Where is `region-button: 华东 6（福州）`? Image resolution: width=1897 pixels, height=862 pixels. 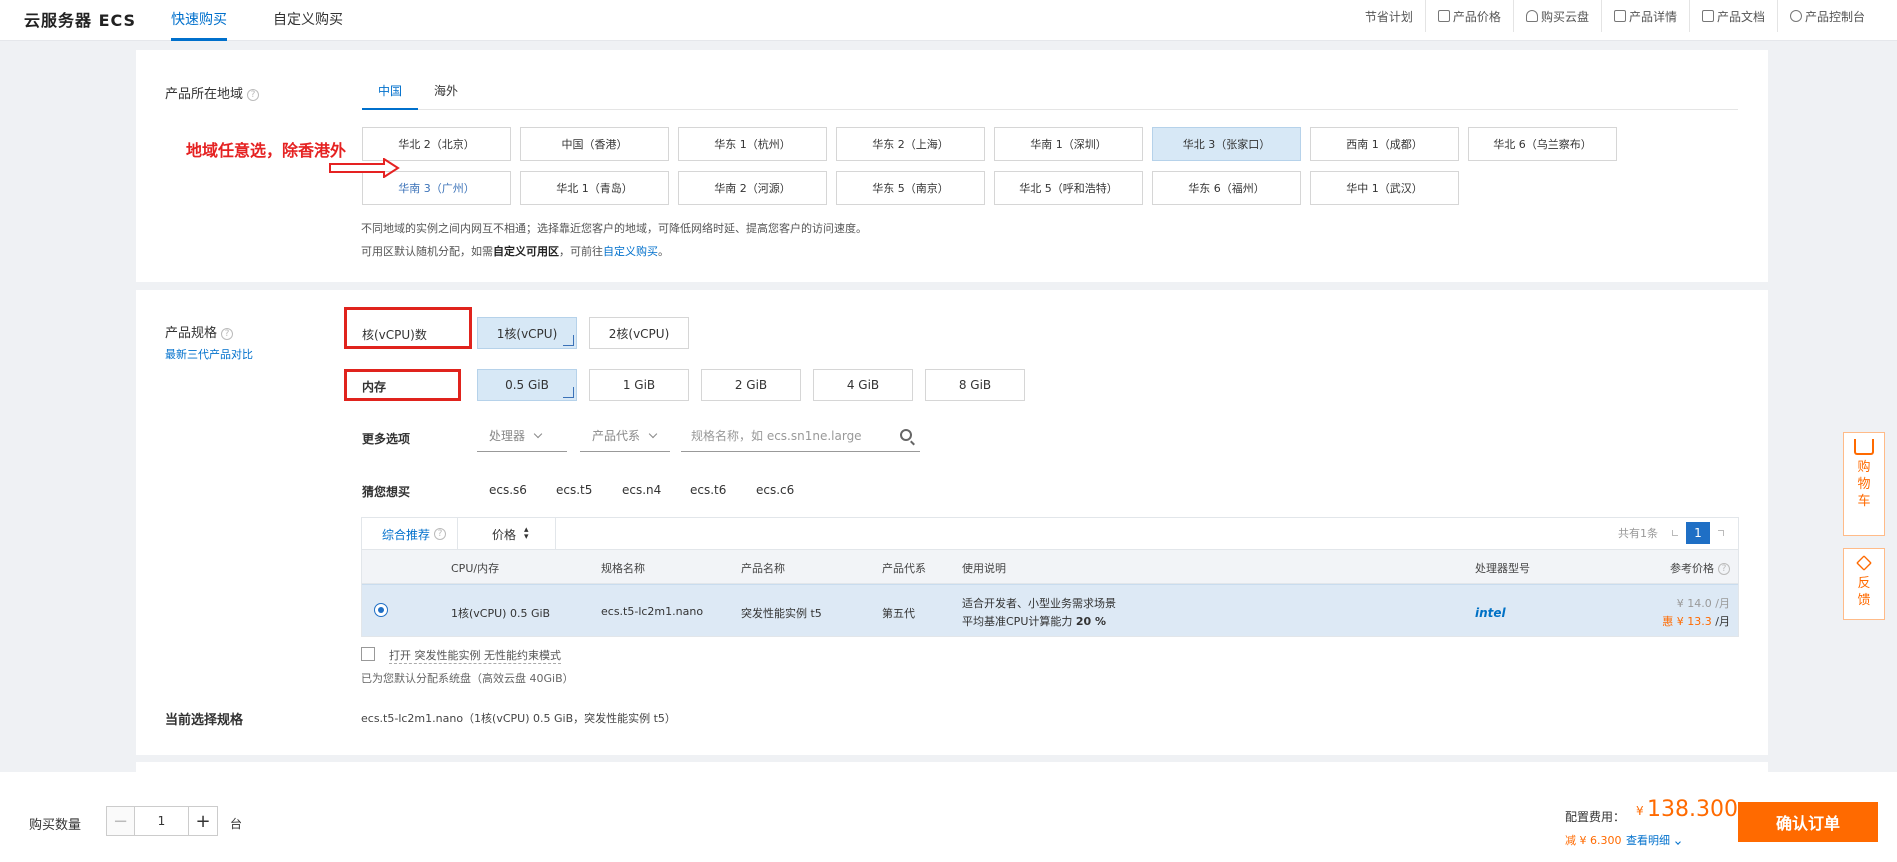
region-button: 华东 6（福州） is located at coordinates (1226, 188).